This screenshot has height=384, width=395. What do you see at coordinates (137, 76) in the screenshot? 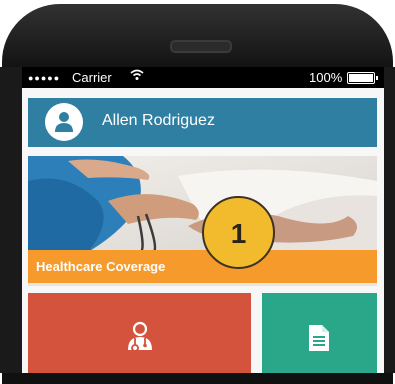
I see `wifi-icon` at bounding box center [137, 76].